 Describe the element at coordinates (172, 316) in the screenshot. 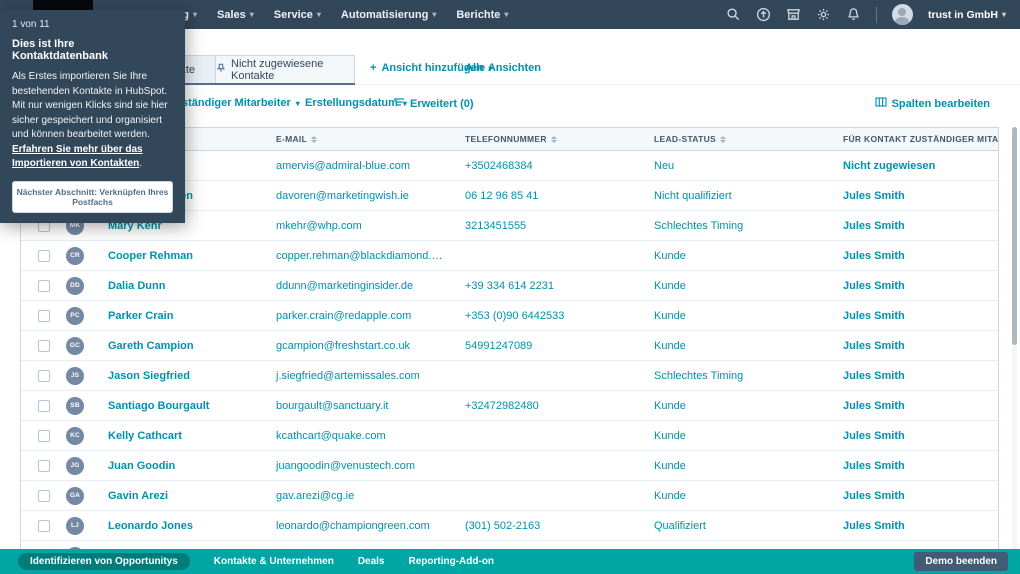

I see `contact-name-link: Parker Crain` at that location.